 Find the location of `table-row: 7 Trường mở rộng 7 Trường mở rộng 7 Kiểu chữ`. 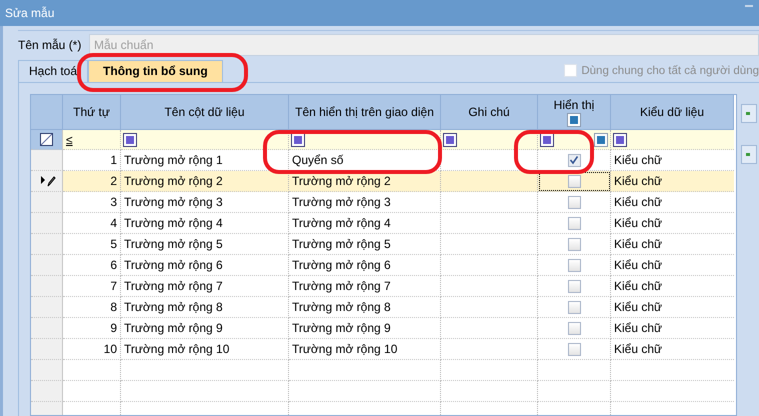

table-row: 7 Trường mở rộng 7 Trường mở rộng 7 Kiểu chữ is located at coordinates (383, 286).